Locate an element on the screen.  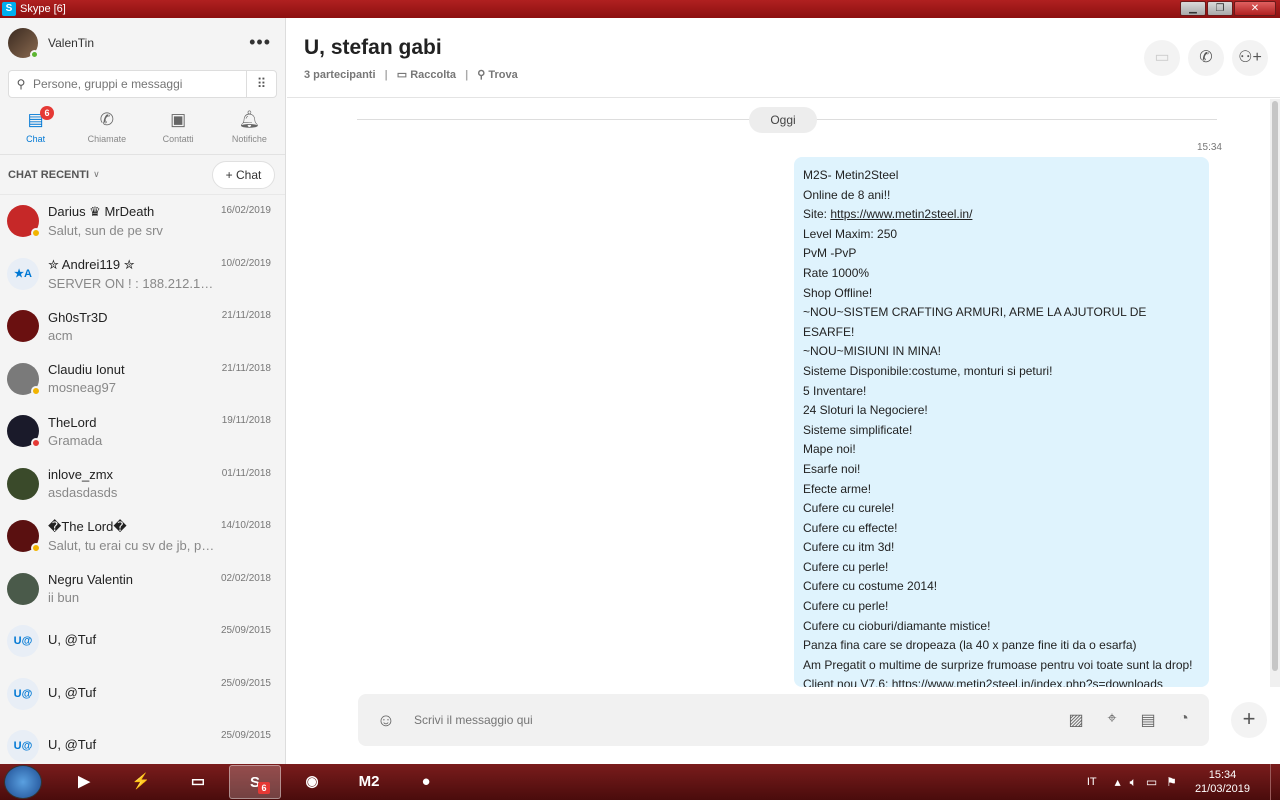
start-button is located at coordinates (23, 782).